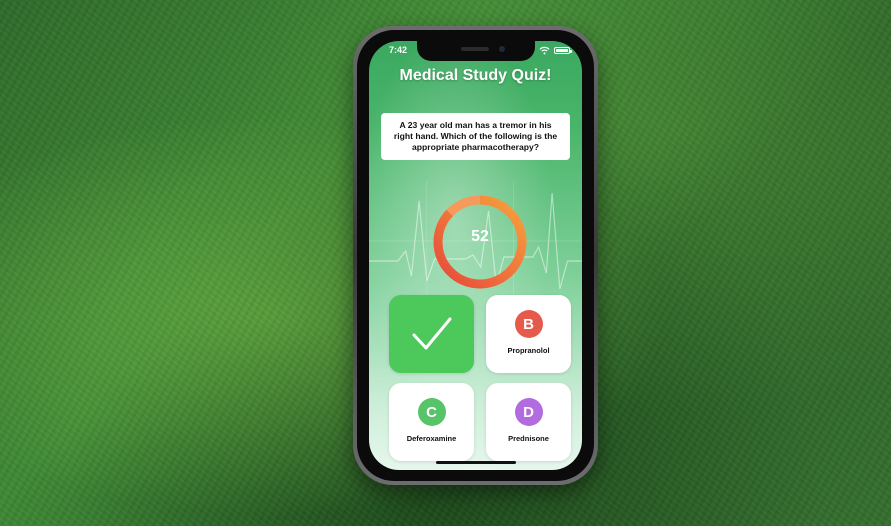 The width and height of the screenshot is (891, 526). What do you see at coordinates (475, 75) in the screenshot?
I see `app-title: Medical Study Quiz!` at bounding box center [475, 75].